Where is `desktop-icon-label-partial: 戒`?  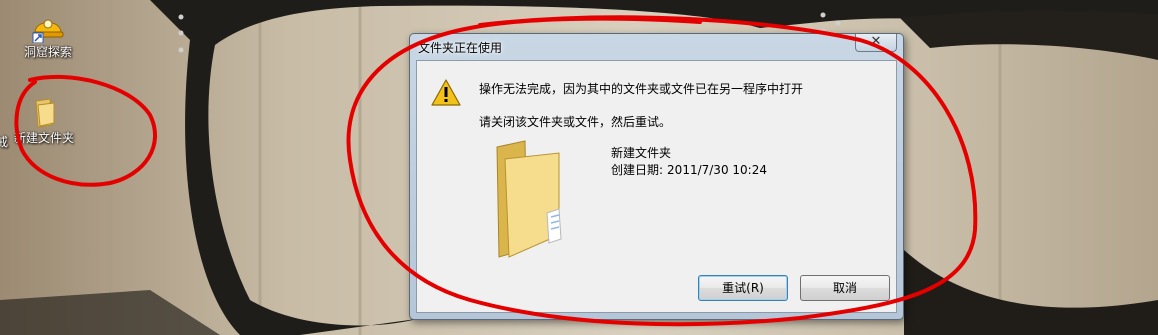
desktop-icon-label-partial: 戒 is located at coordinates (4, 142).